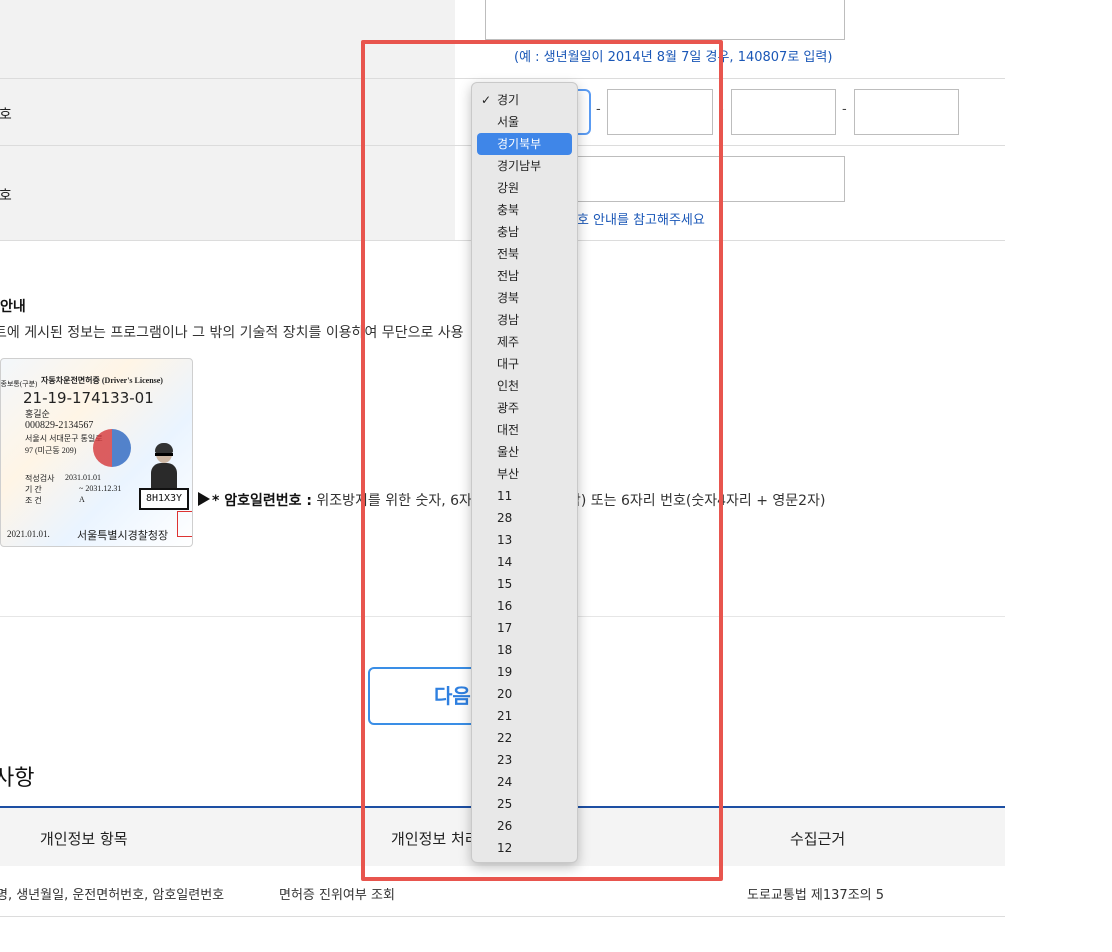 The image size is (1112, 952). What do you see at coordinates (100, 488) in the screenshot?
I see `period-value: ~ 2031.12.31` at bounding box center [100, 488].